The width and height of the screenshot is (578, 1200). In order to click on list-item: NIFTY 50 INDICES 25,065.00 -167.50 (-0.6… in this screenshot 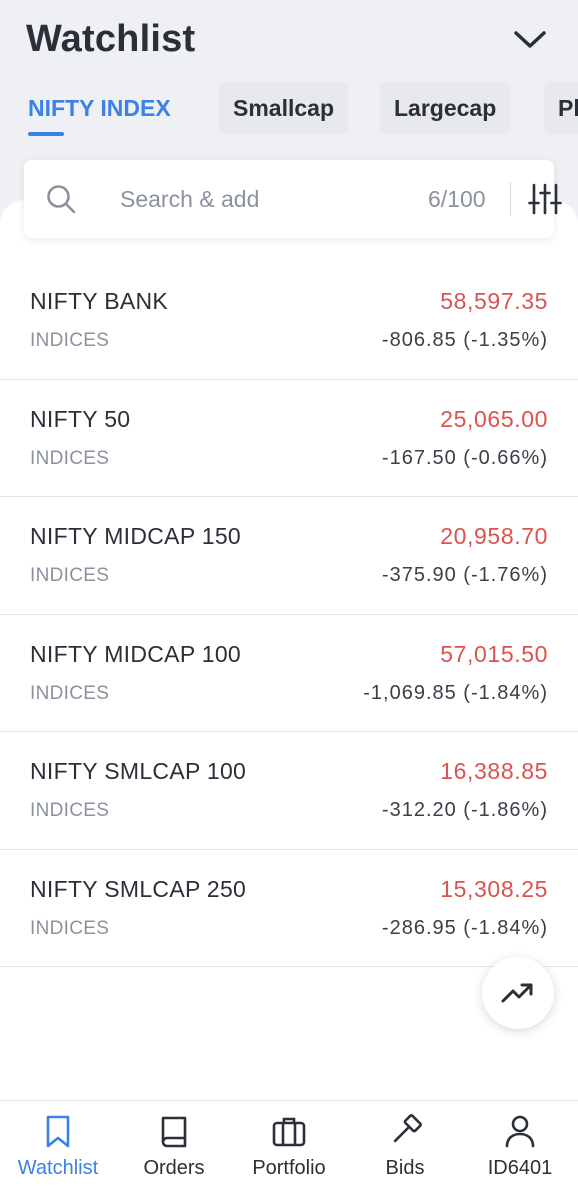, I will do `click(289, 438)`.